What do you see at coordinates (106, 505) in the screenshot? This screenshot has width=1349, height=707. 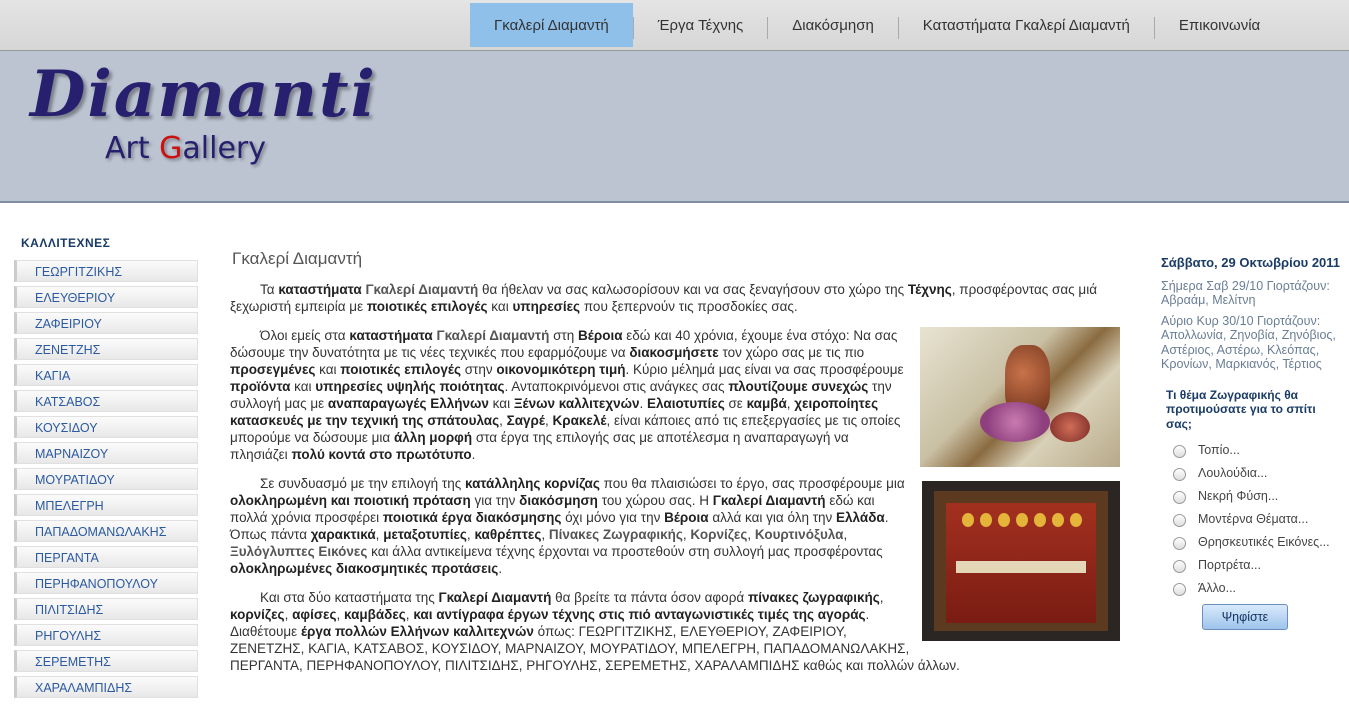 I see `sidebar-artist-link: ΜΠΕΛΕΓΡΗ` at bounding box center [106, 505].